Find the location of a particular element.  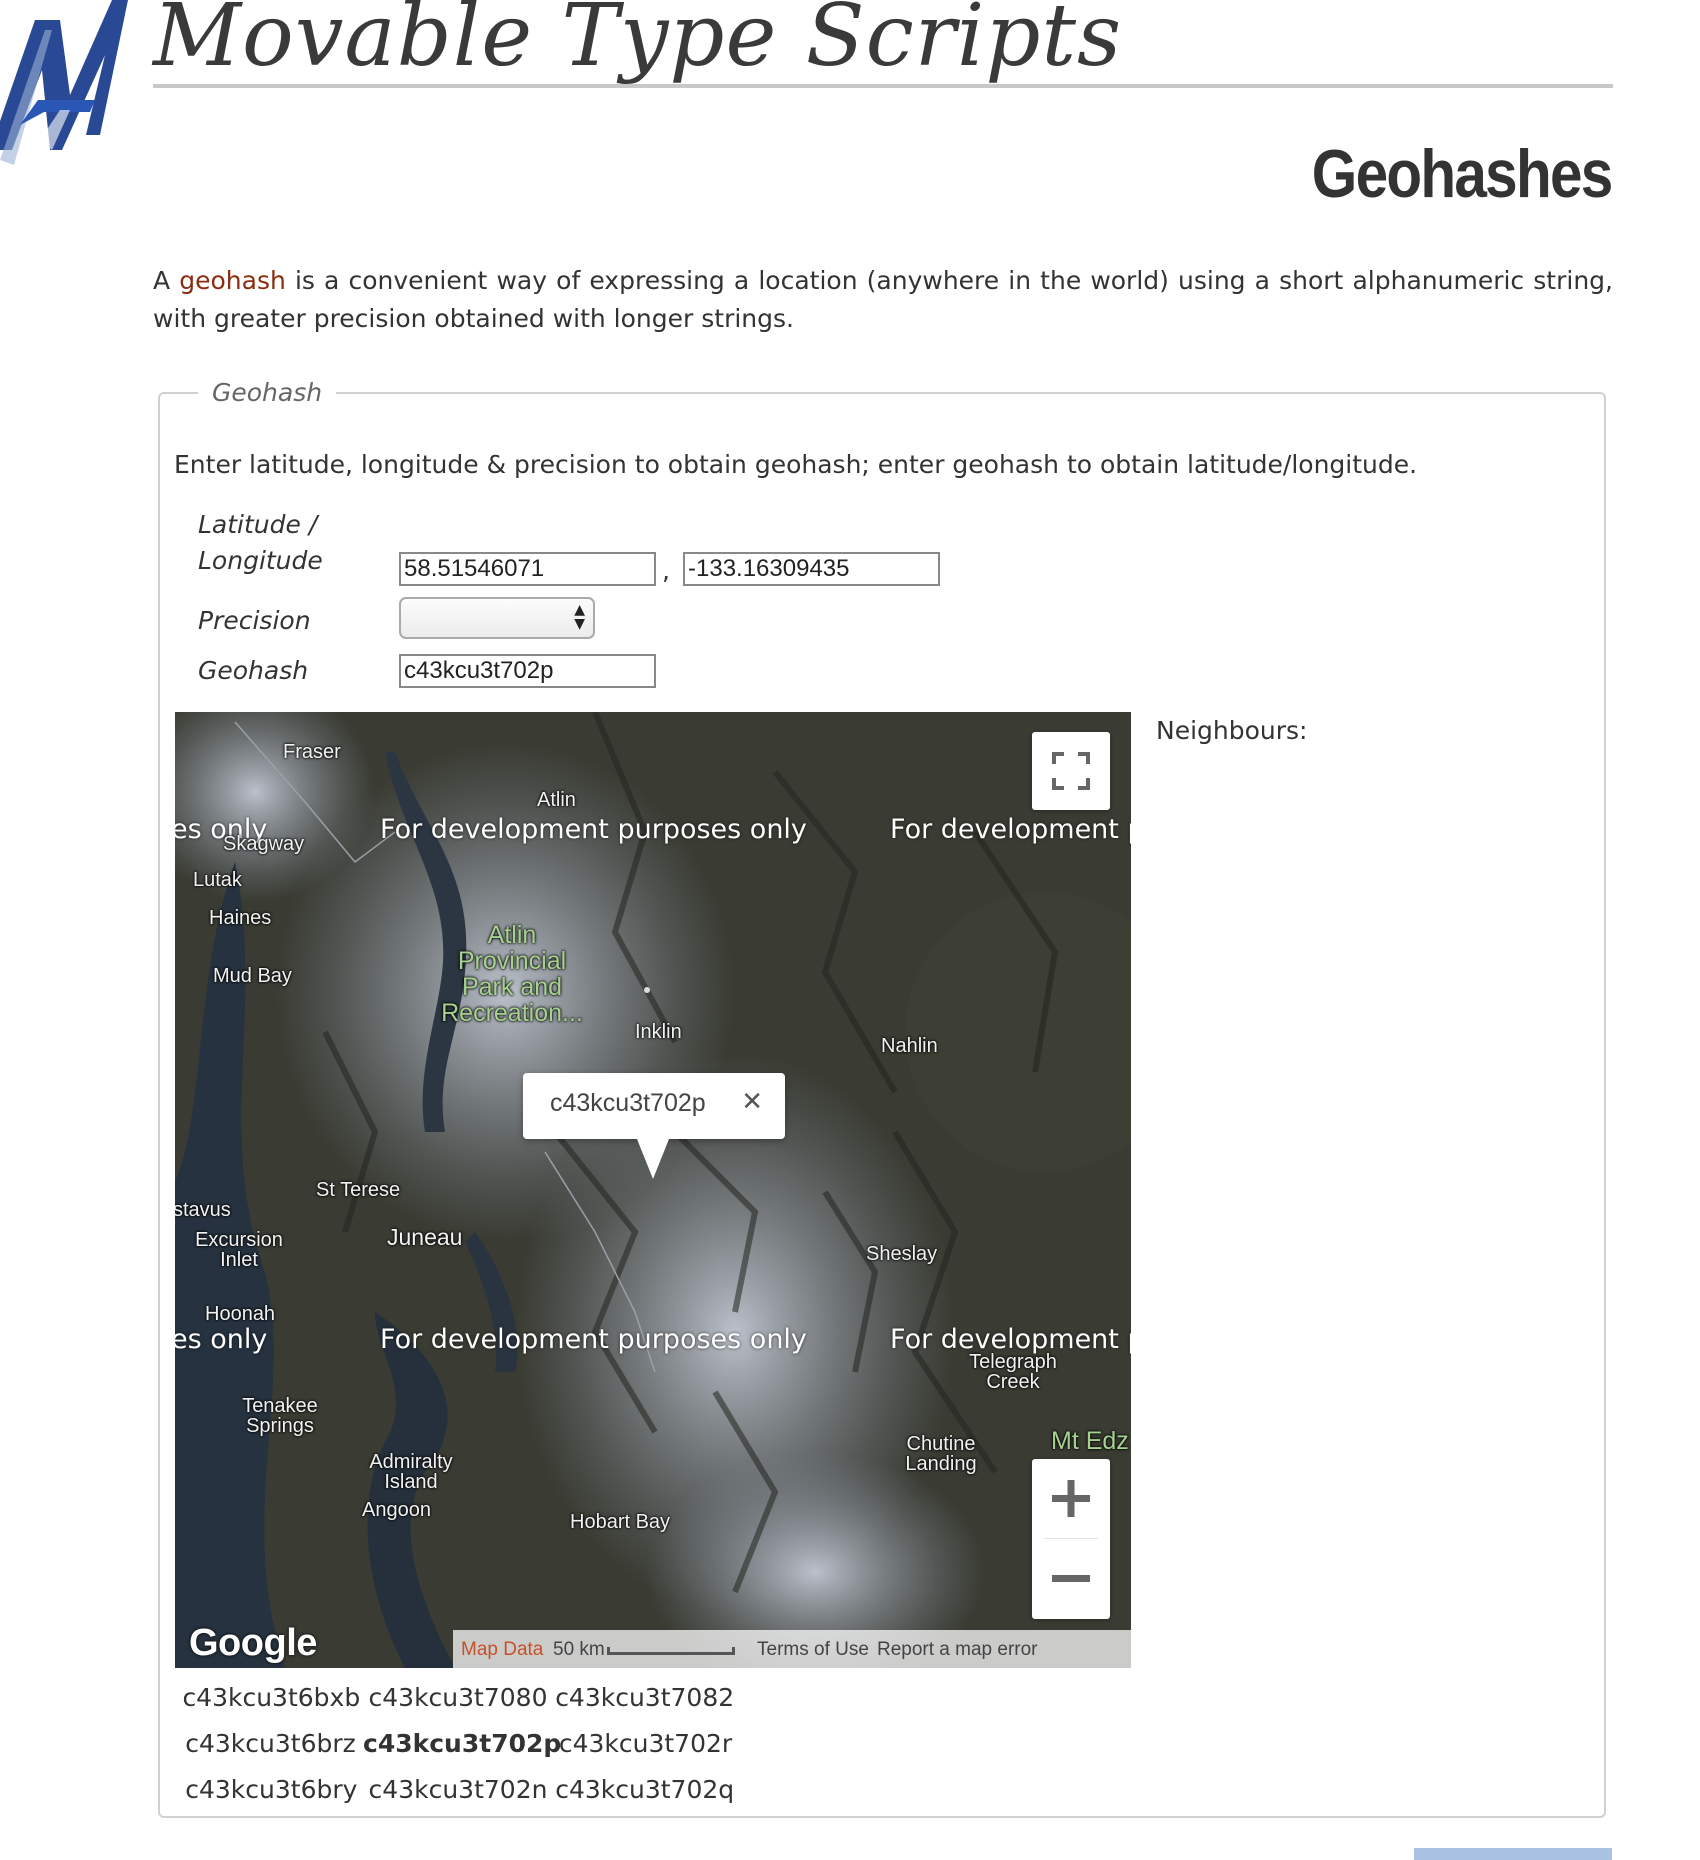

neighbour-geohash: c43kcu3t702r is located at coordinates (645, 1743).